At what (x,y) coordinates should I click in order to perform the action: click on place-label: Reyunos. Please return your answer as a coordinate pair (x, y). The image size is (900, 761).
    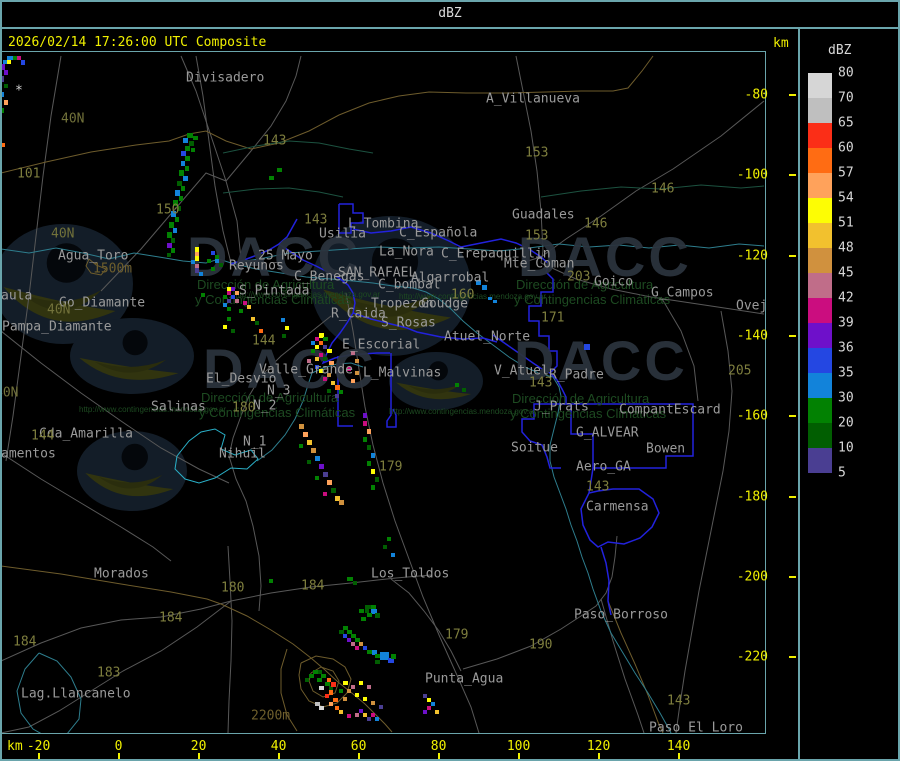
    Looking at the image, I should click on (256, 266).